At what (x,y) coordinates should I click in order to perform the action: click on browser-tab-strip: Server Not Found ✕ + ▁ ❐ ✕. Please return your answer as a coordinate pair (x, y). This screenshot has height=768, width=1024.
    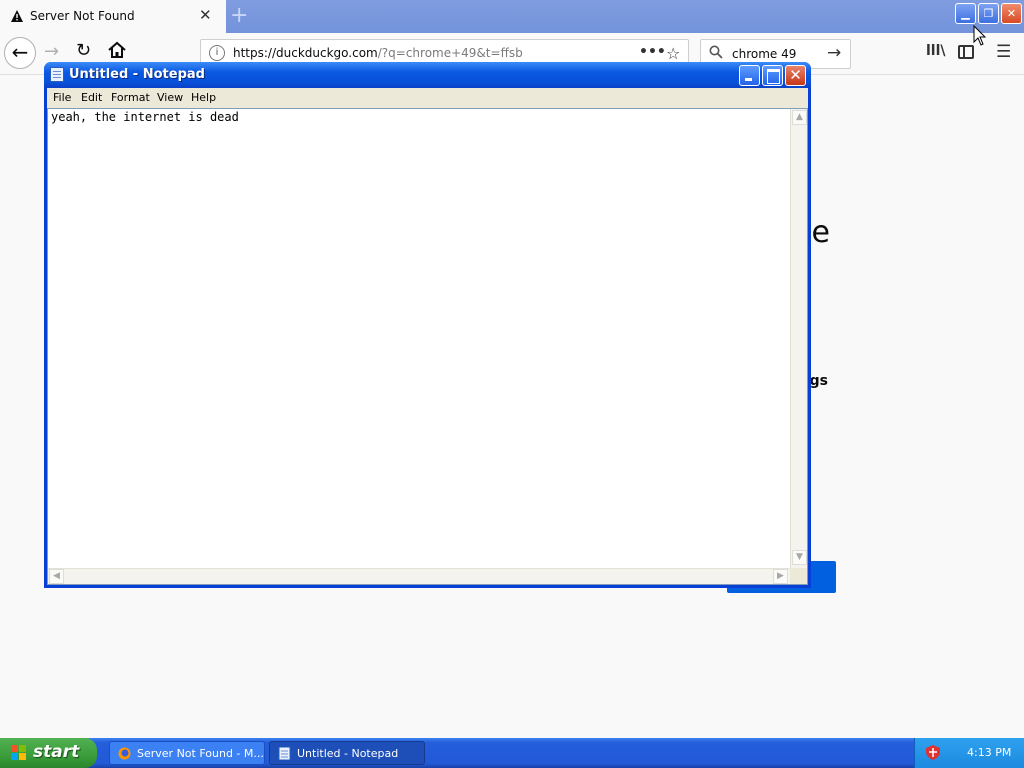
    Looking at the image, I should click on (512, 16).